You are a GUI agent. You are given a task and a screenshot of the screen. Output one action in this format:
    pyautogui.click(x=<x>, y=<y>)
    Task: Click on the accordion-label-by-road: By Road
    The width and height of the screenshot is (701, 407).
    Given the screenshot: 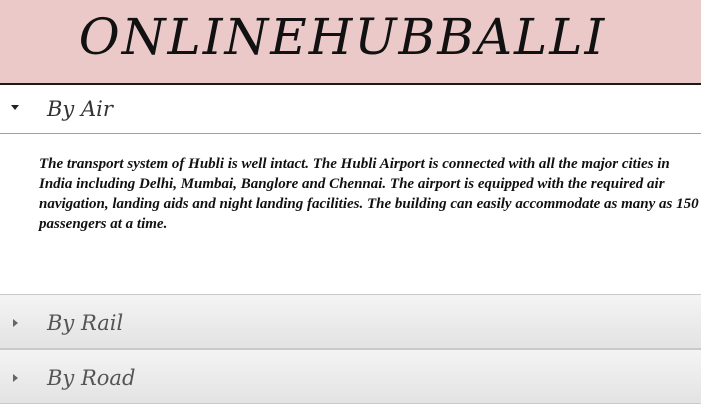 What is the action you would take?
    pyautogui.click(x=91, y=378)
    